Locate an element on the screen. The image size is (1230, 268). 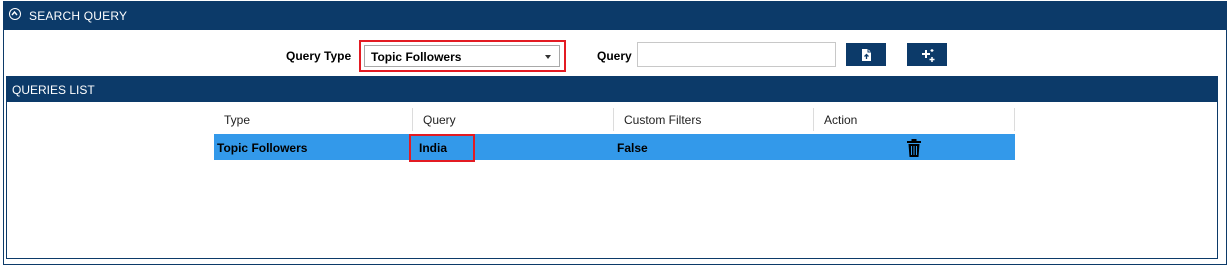
column-header-action: Action is located at coordinates (914, 119).